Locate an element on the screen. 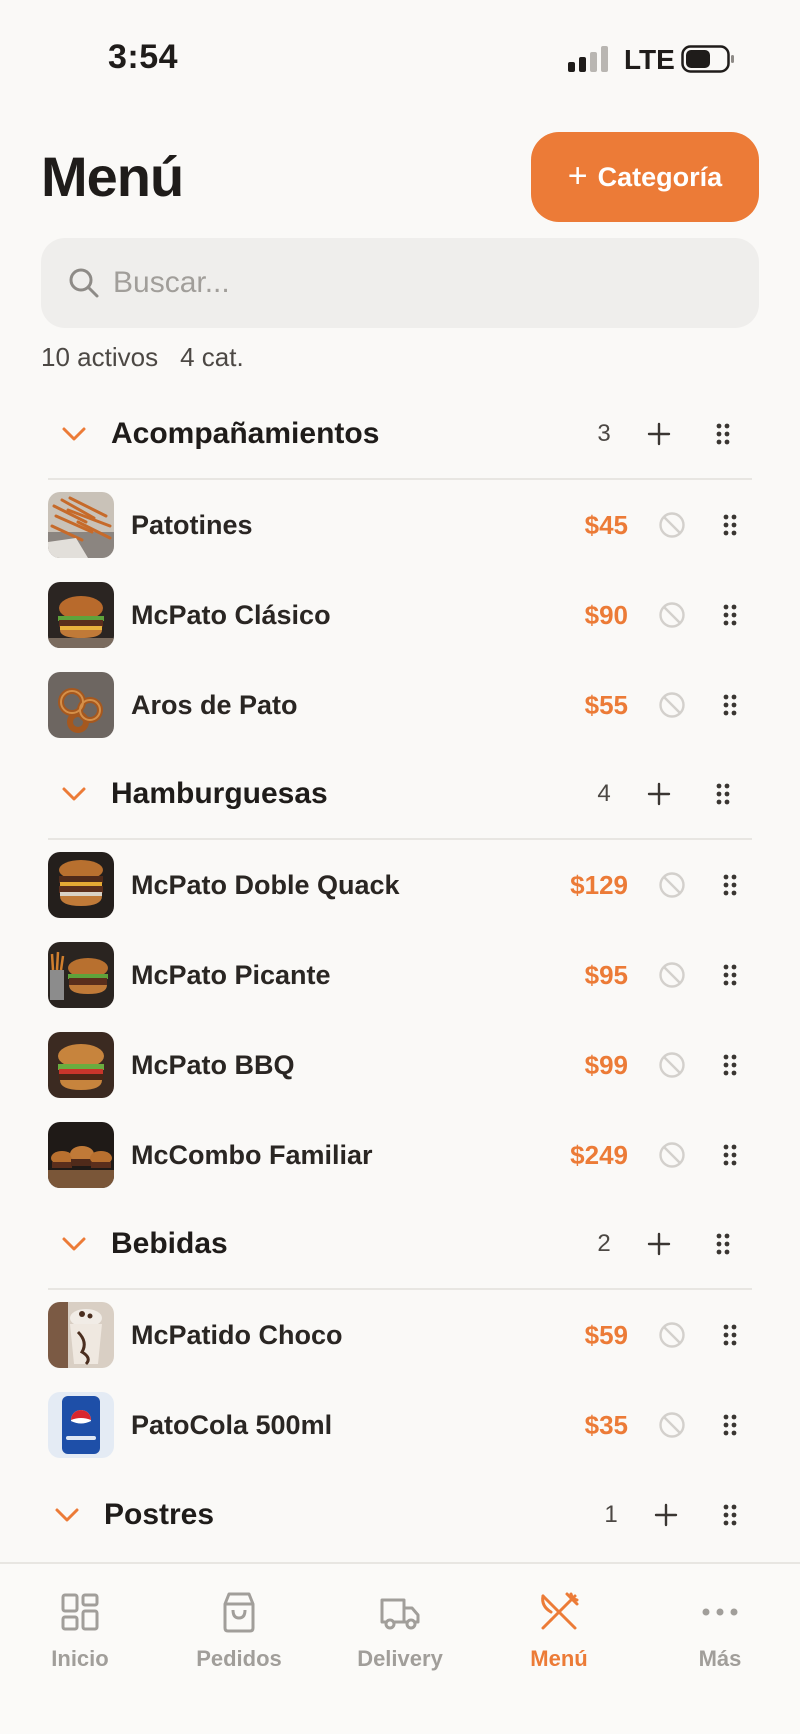 The width and height of the screenshot is (800, 1734). item-price: $99 is located at coordinates (606, 1064).